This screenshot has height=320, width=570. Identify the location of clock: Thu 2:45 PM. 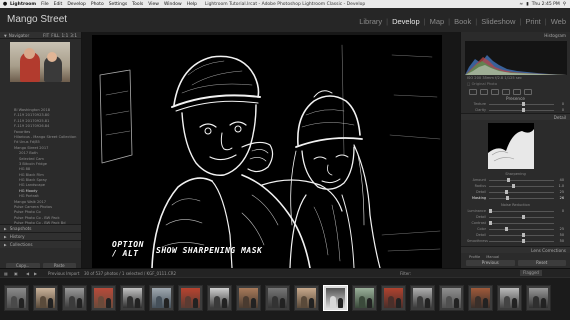
(546, 4).